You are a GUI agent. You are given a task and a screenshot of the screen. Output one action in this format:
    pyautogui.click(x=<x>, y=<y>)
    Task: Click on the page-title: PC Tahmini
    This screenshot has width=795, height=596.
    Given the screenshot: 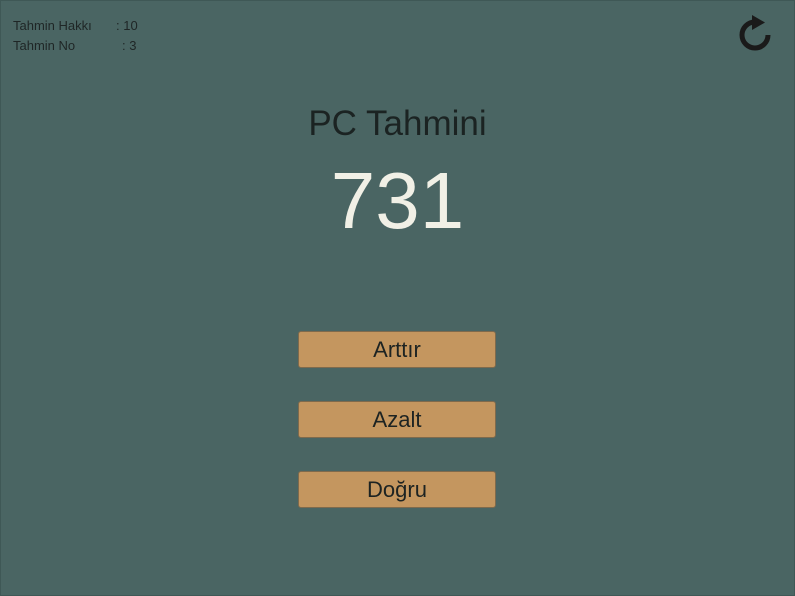 What is the action you would take?
    pyautogui.click(x=397, y=123)
    